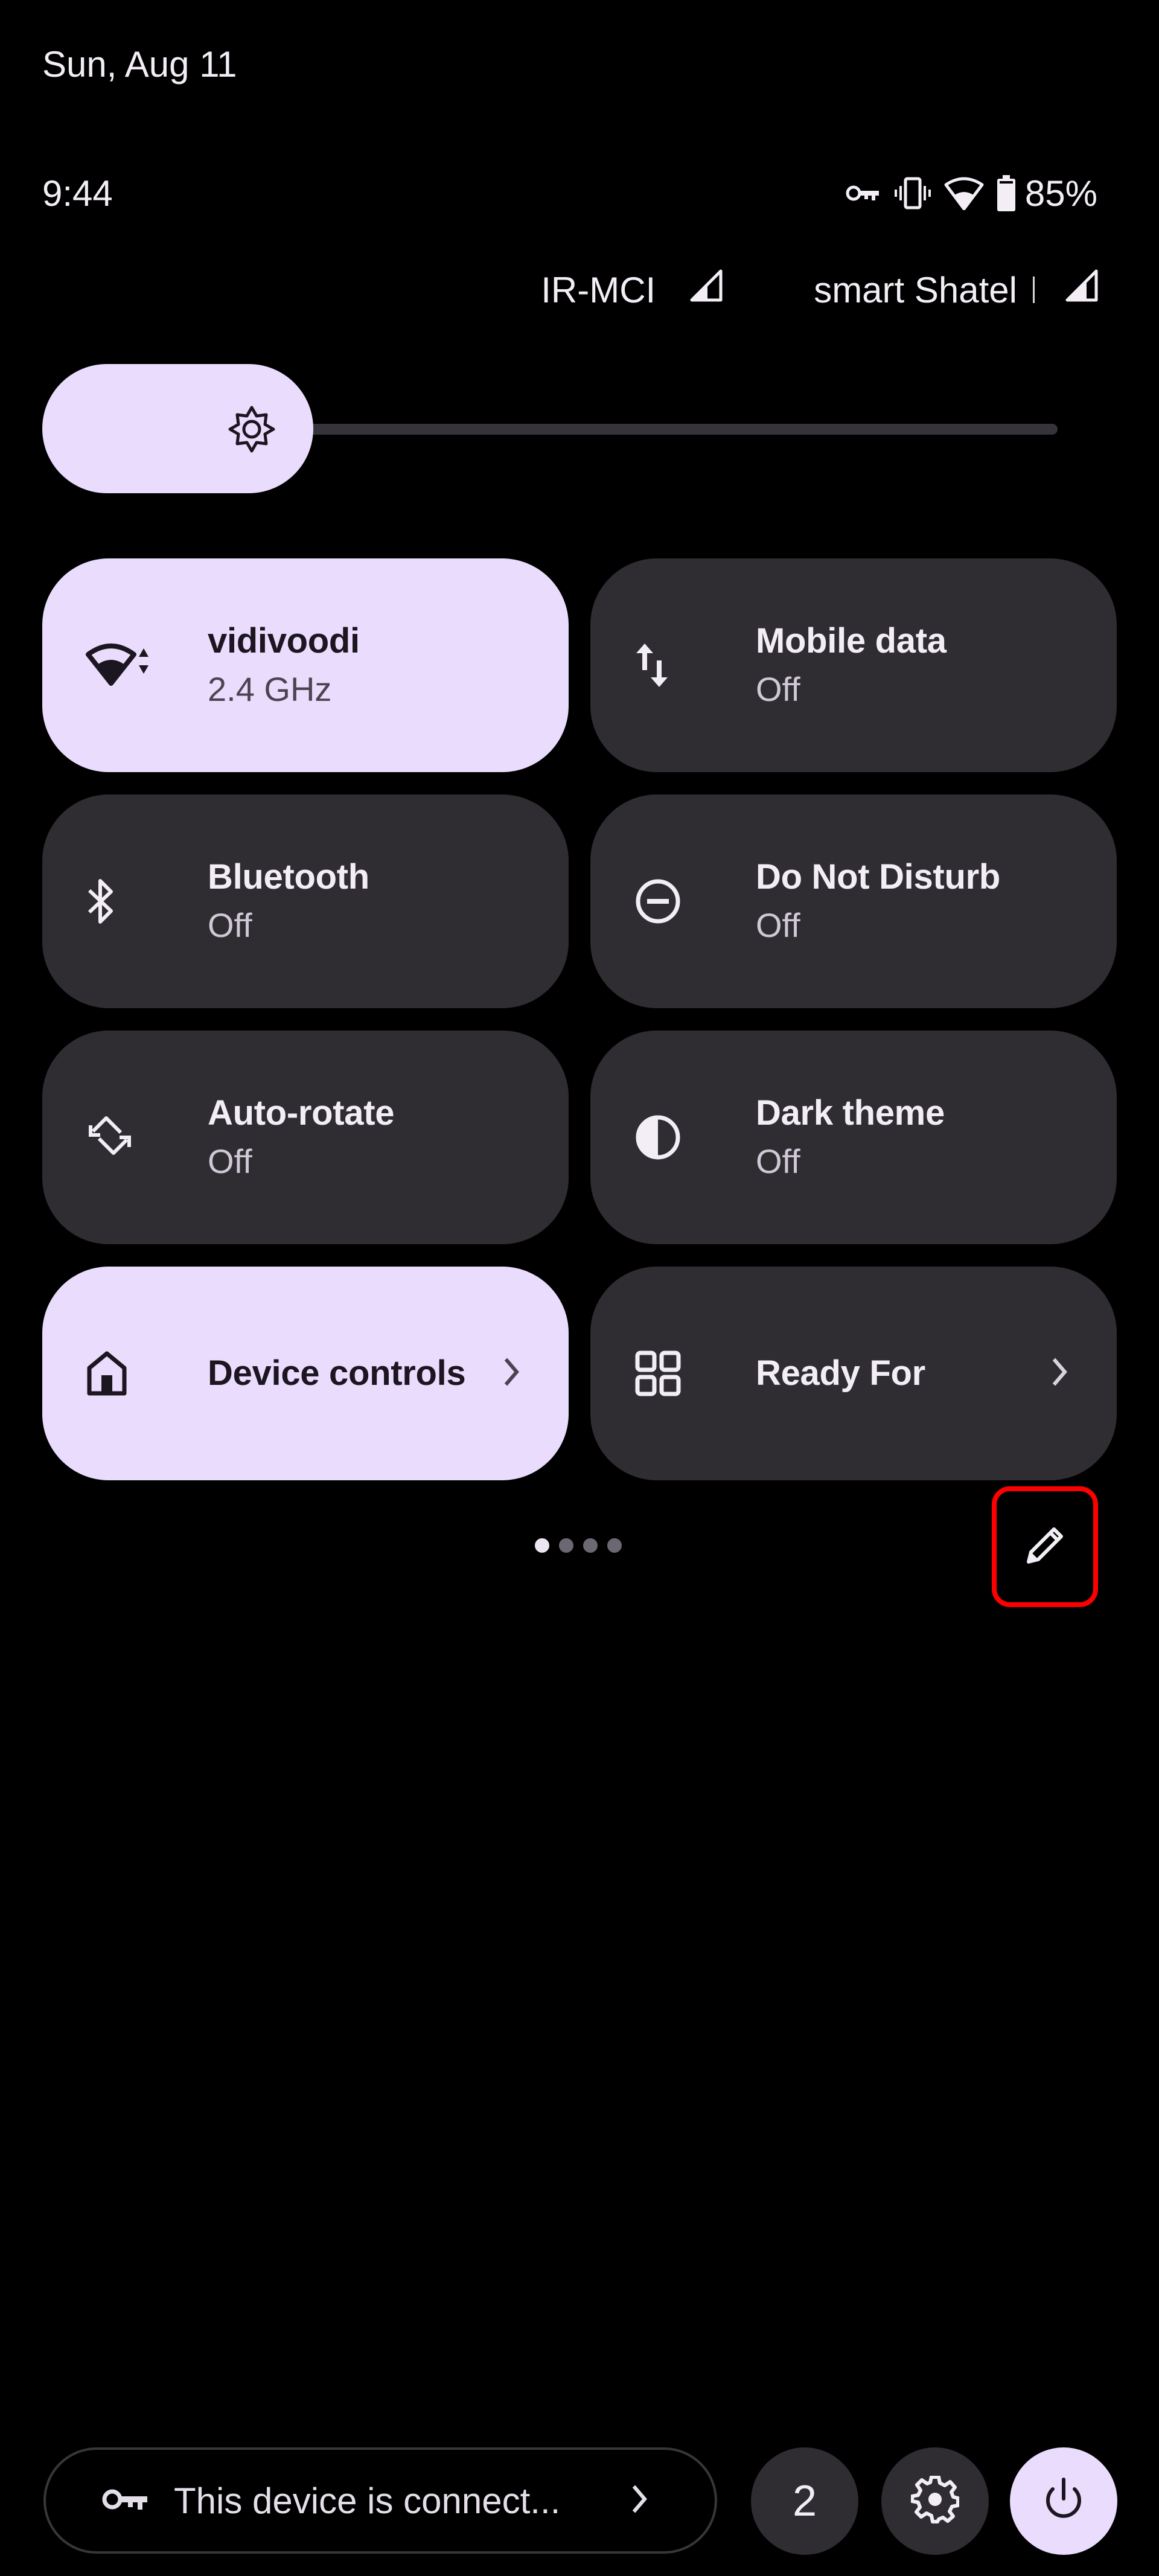  I want to click on tile-auto-rotate: Auto-rotate Off, so click(305, 1137).